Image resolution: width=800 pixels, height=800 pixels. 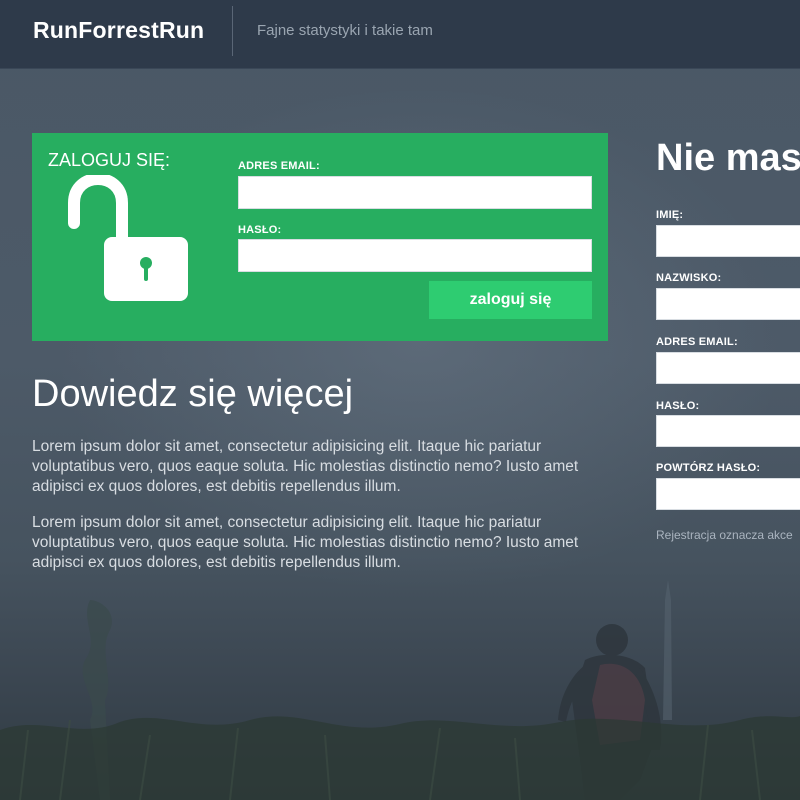 What do you see at coordinates (728, 241) in the screenshot?
I see `register-first-name-input` at bounding box center [728, 241].